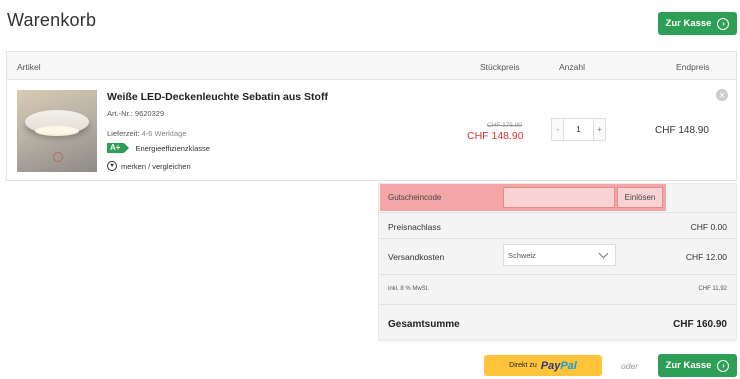 The image size is (740, 379). I want to click on coupon-redeem-button: Einlösen, so click(640, 197).